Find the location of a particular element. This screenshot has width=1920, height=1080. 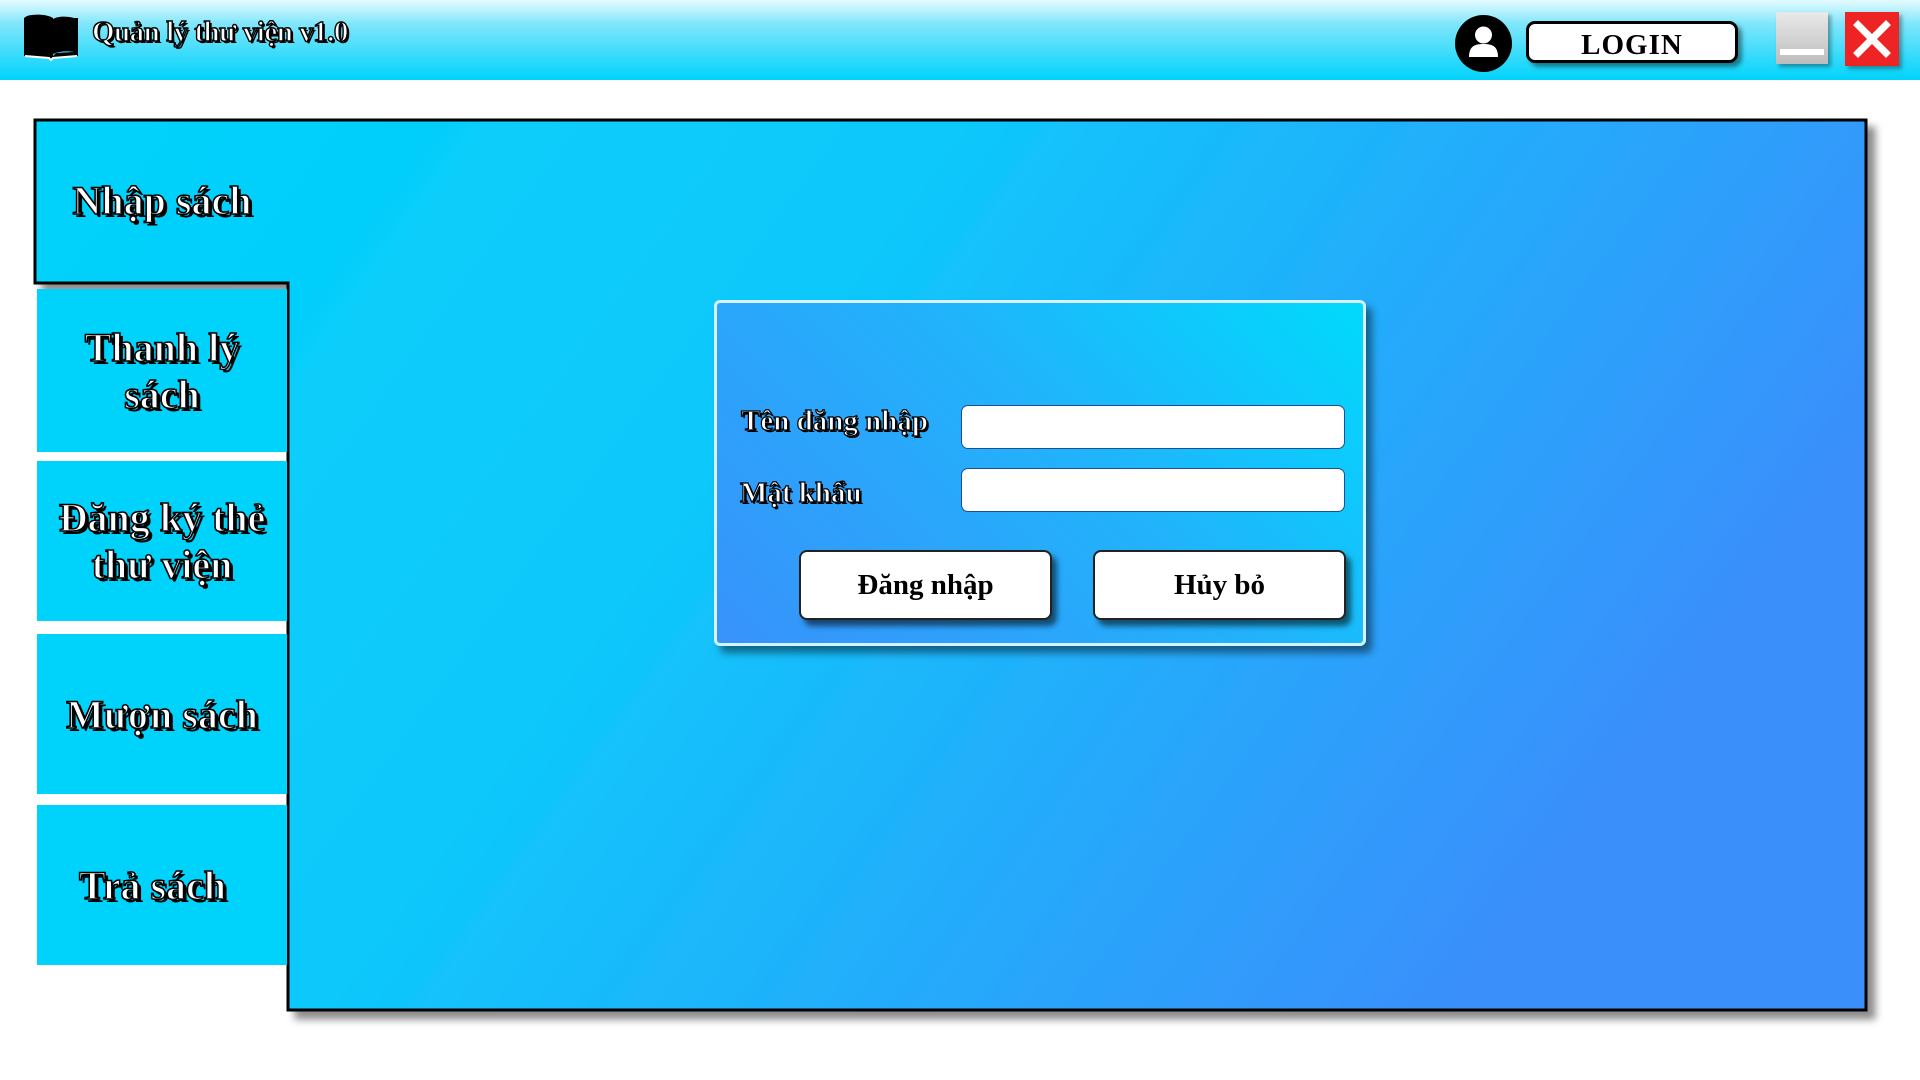

username-label: Tên đăng nhập is located at coordinates (834, 420).